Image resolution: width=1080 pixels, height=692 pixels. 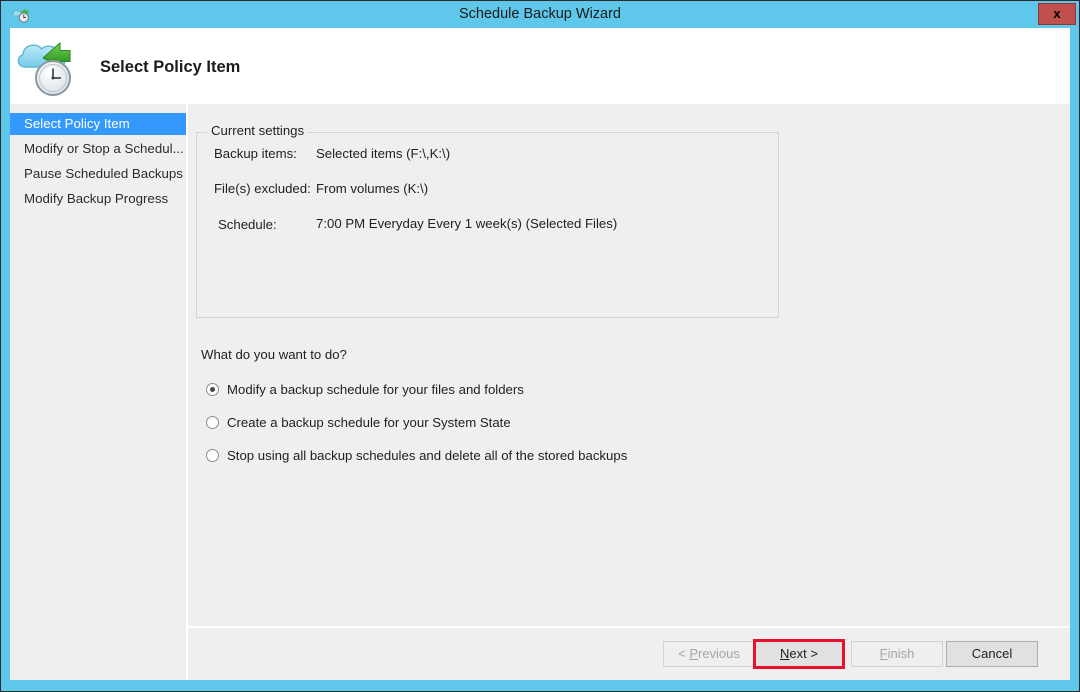 What do you see at coordinates (274, 354) in the screenshot?
I see `options-question: What do you want to do?` at bounding box center [274, 354].